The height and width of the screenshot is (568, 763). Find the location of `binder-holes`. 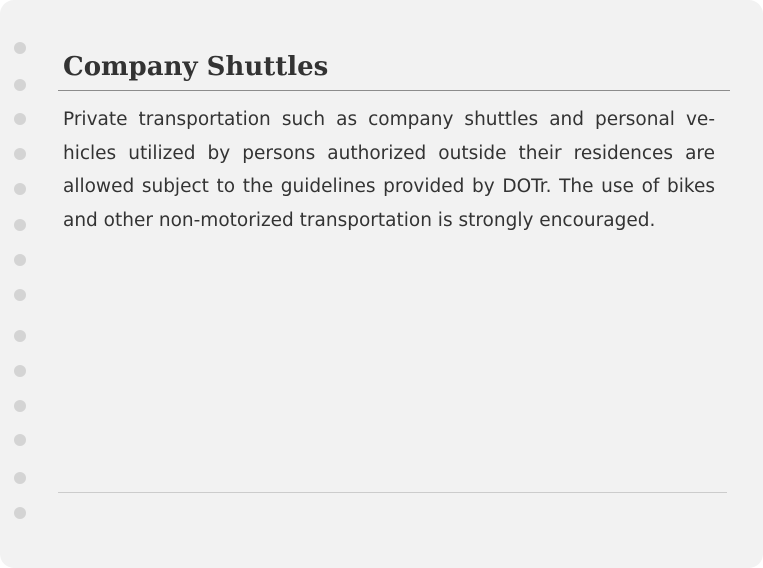

binder-holes is located at coordinates (21, 284).